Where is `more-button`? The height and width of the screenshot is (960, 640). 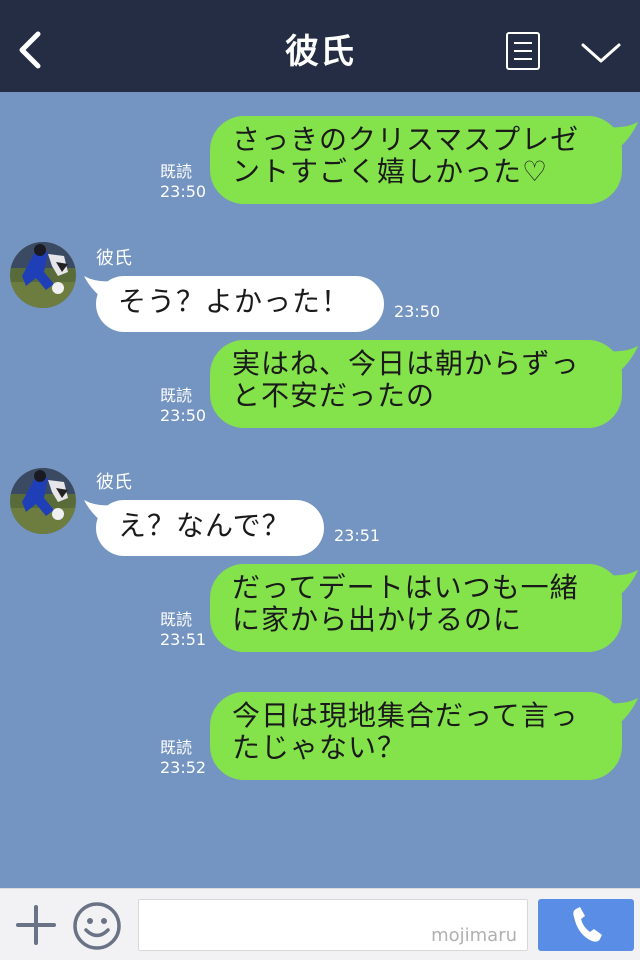 more-button is located at coordinates (601, 53).